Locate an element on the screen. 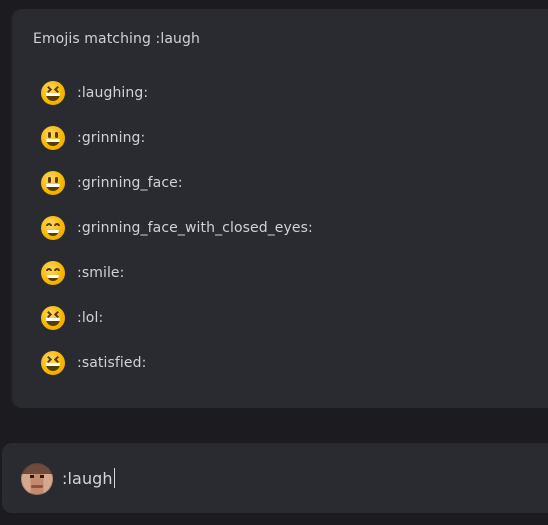 The image size is (548, 525). emoji-suggestion-label: :grinning_face_with_closed_eyes: is located at coordinates (195, 227).